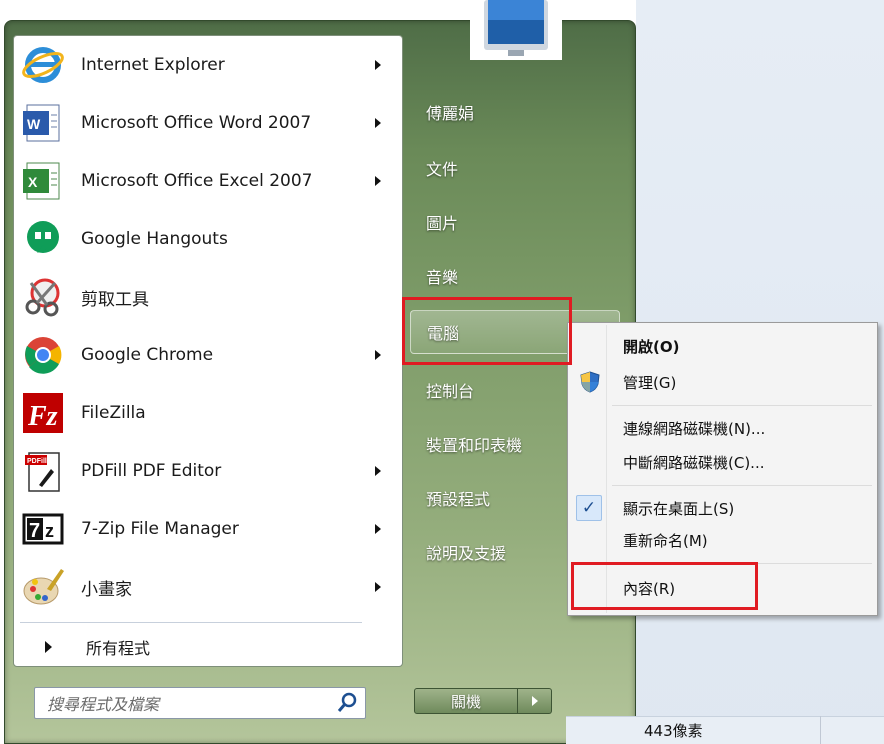 This screenshot has width=884, height=744. I want to click on shutdown-button: 關機, so click(466, 701).